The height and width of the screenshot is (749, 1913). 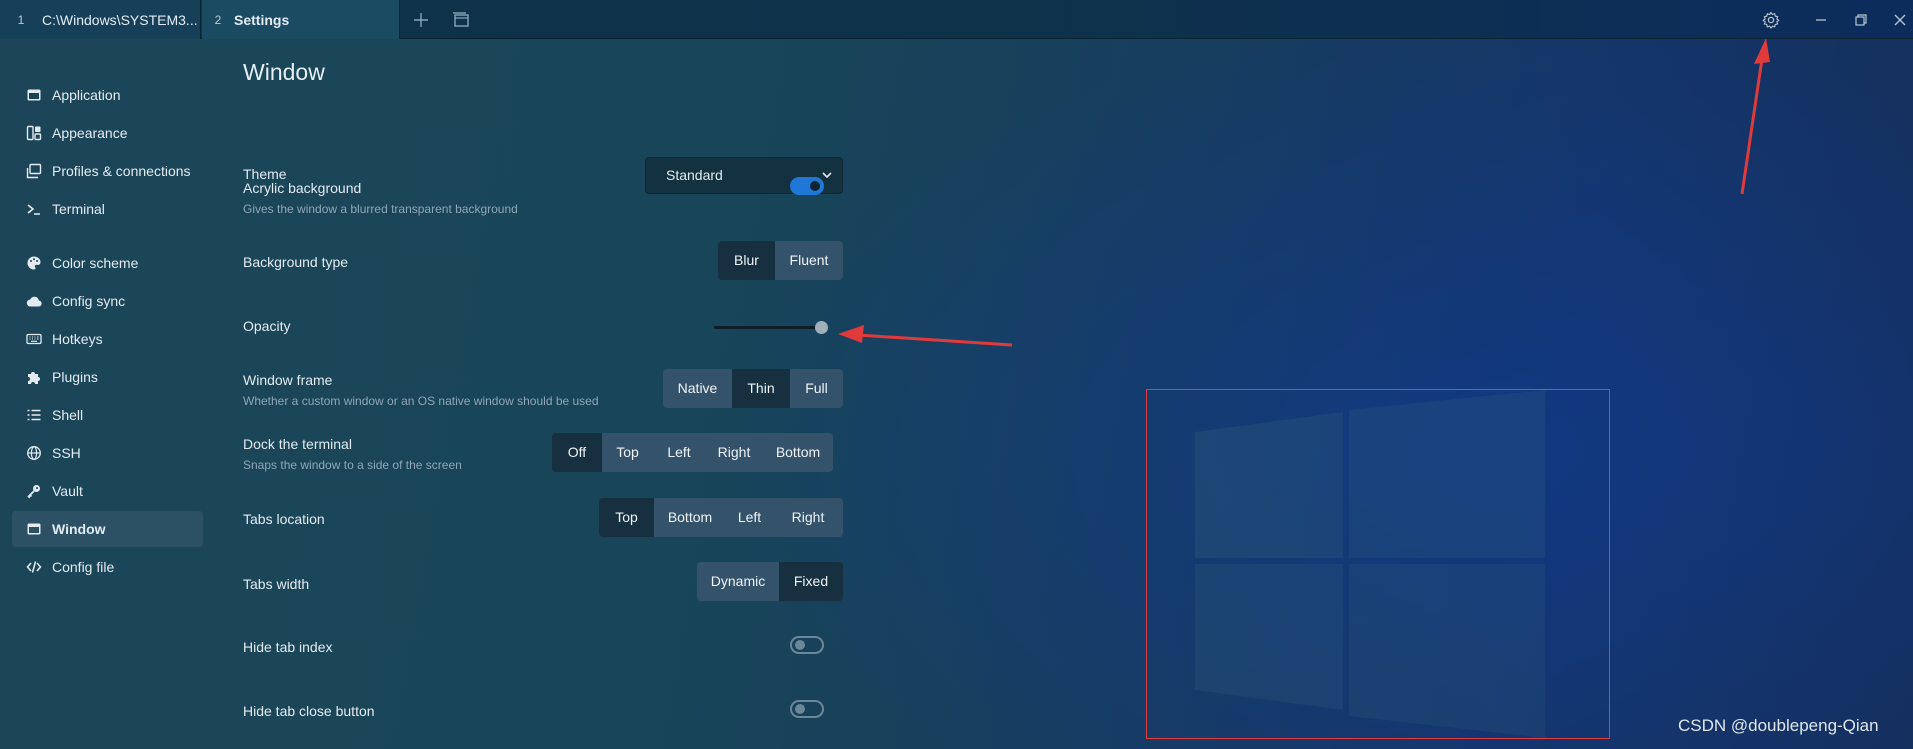 What do you see at coordinates (21, 19) in the screenshot?
I see `tab-index: 1` at bounding box center [21, 19].